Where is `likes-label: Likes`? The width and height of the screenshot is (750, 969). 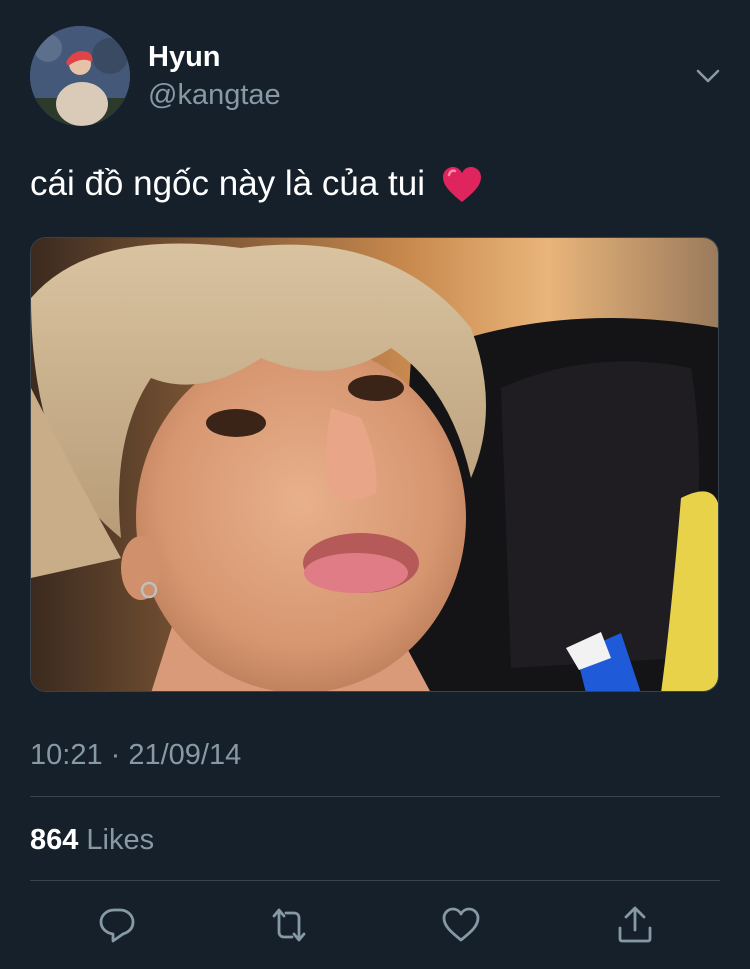
likes-label: Likes is located at coordinates (120, 840).